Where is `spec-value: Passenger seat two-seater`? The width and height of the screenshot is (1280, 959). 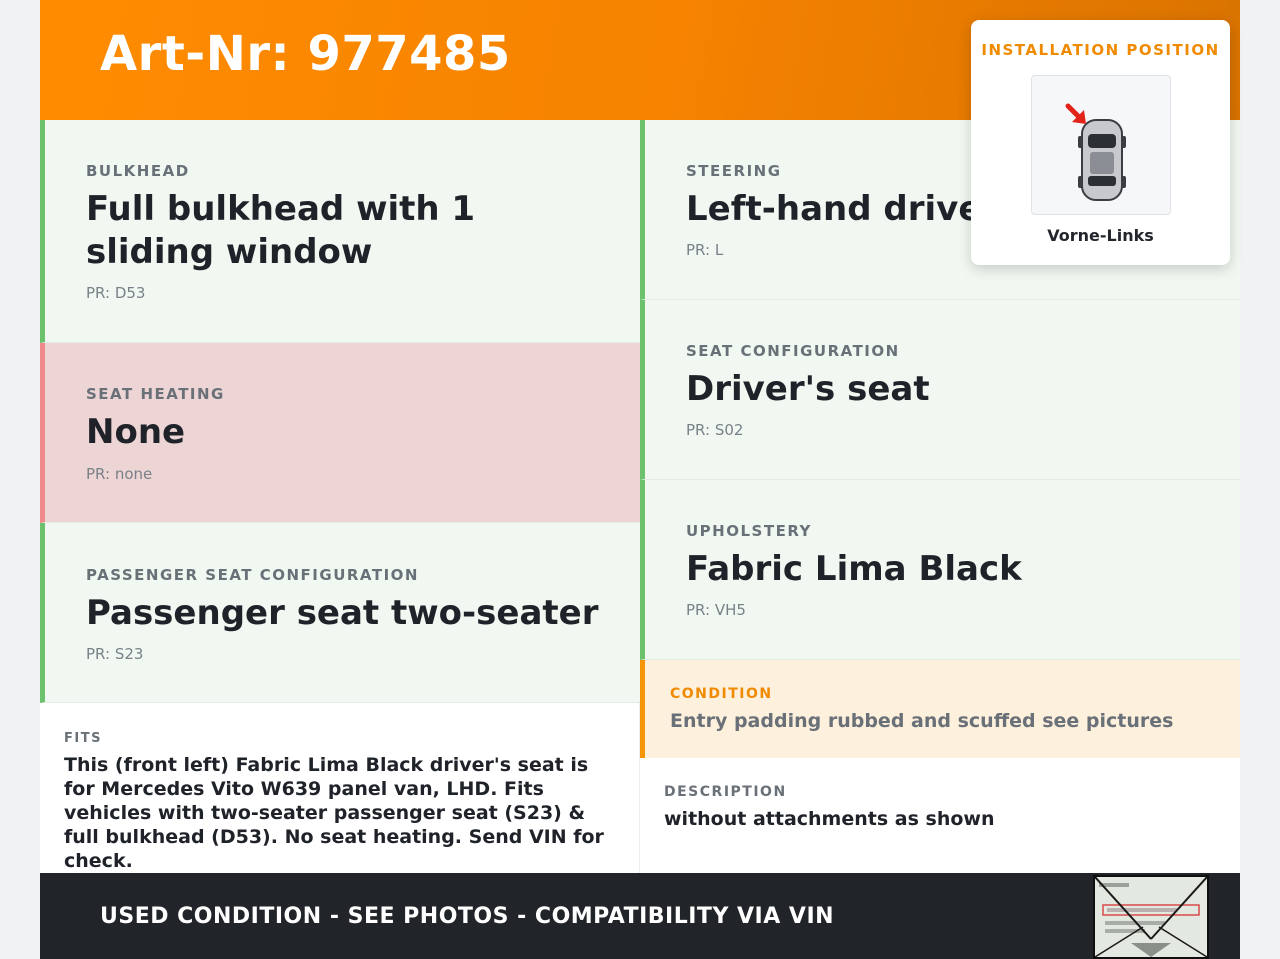 spec-value: Passenger seat two-seater is located at coordinates (342, 613).